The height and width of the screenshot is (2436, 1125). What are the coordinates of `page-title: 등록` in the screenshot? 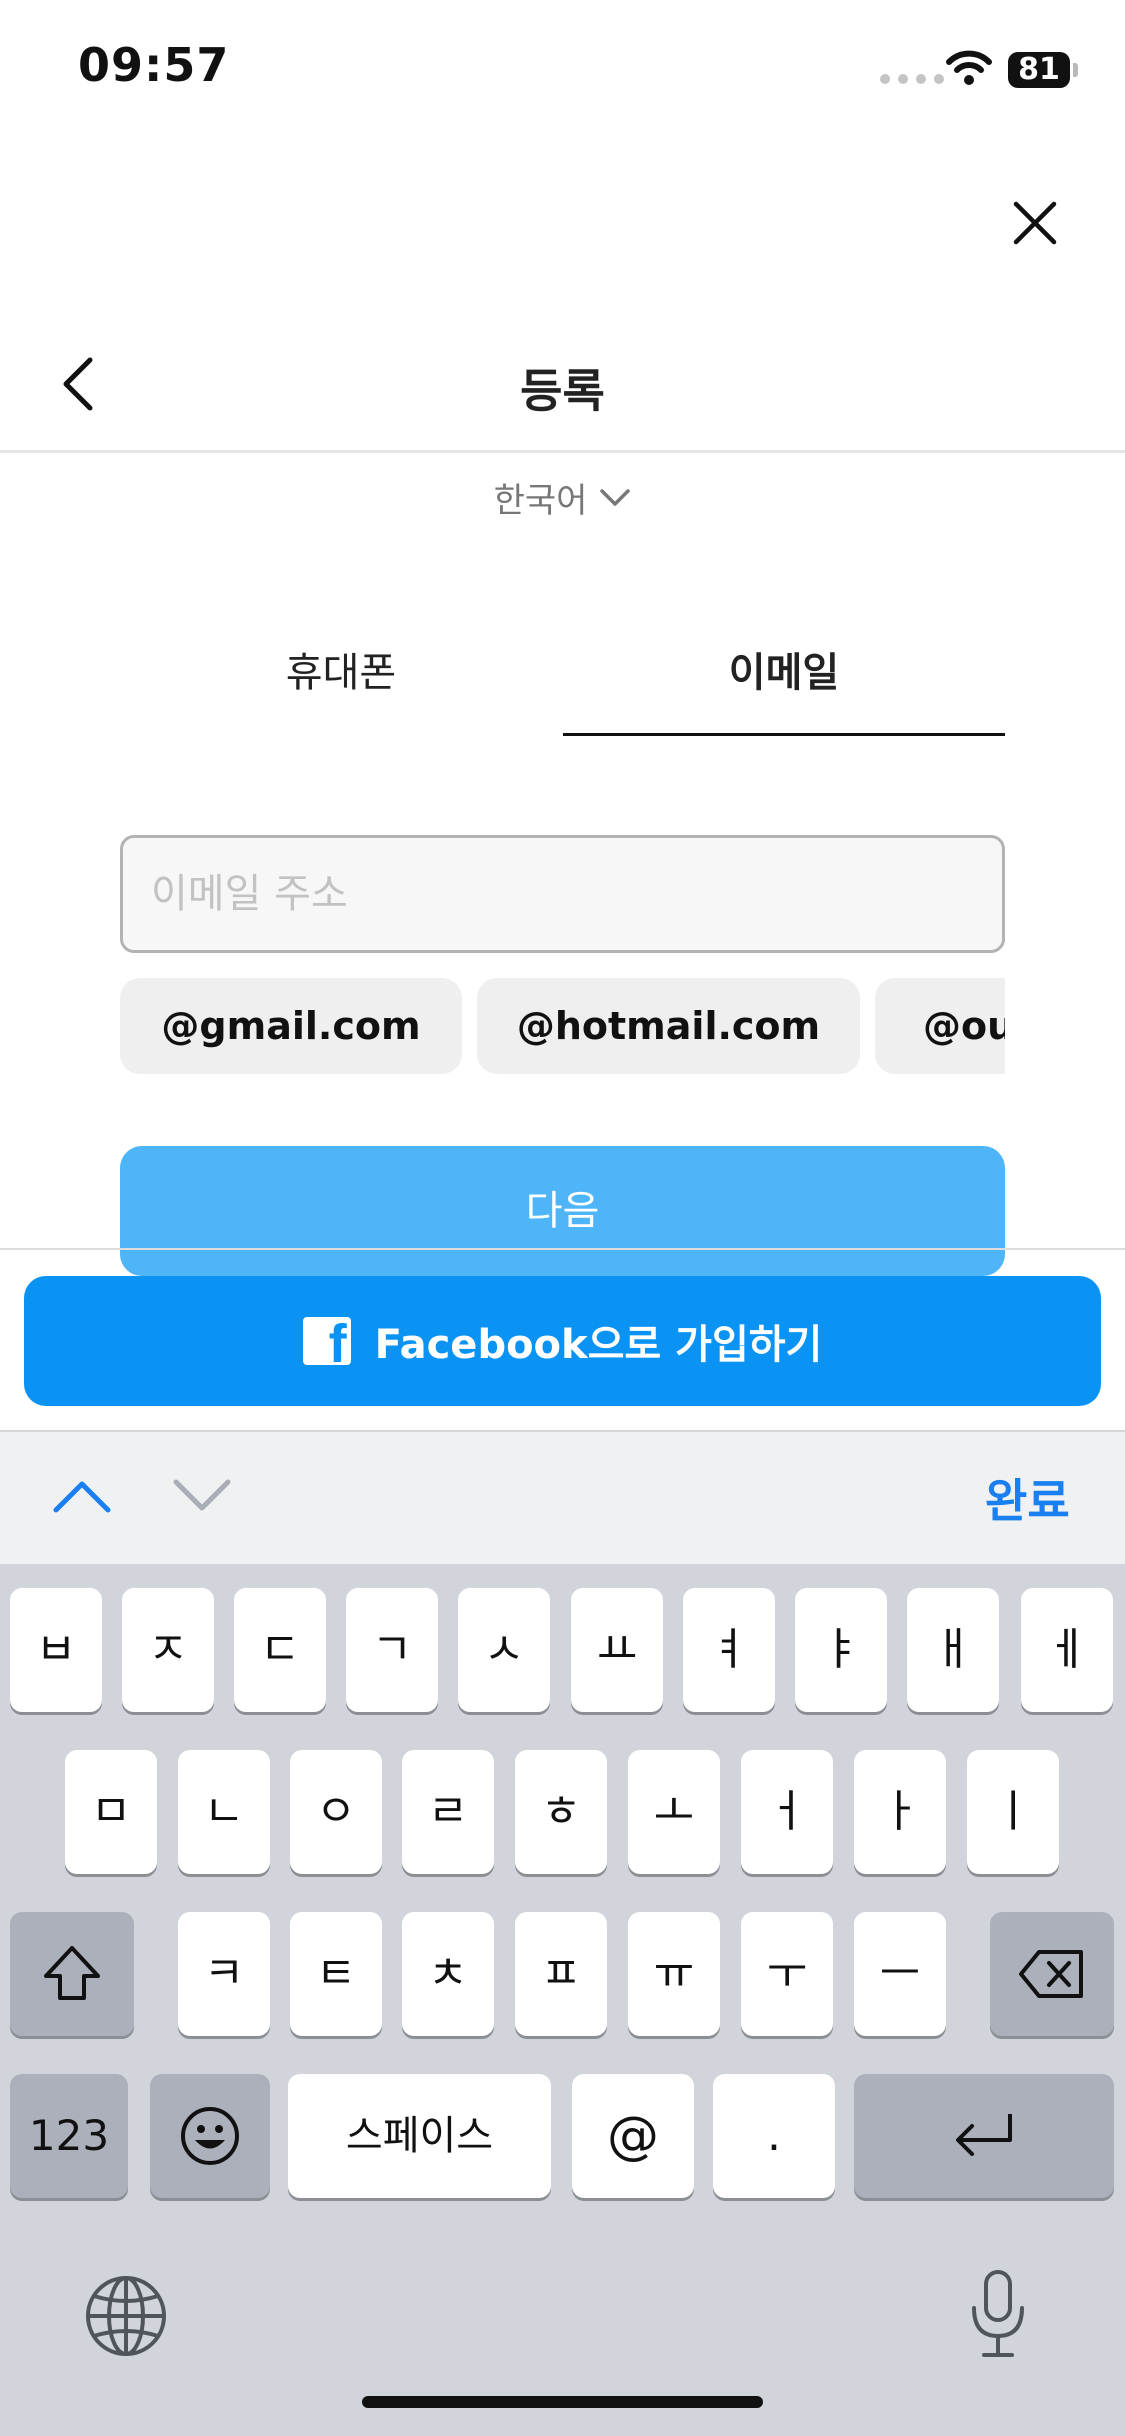 It's located at (562, 391).